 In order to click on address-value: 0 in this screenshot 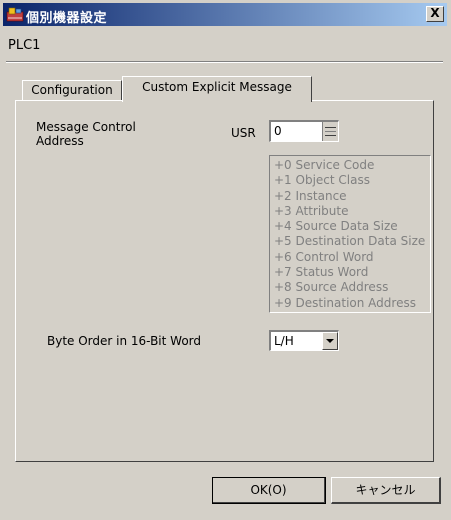, I will do `click(278, 131)`.